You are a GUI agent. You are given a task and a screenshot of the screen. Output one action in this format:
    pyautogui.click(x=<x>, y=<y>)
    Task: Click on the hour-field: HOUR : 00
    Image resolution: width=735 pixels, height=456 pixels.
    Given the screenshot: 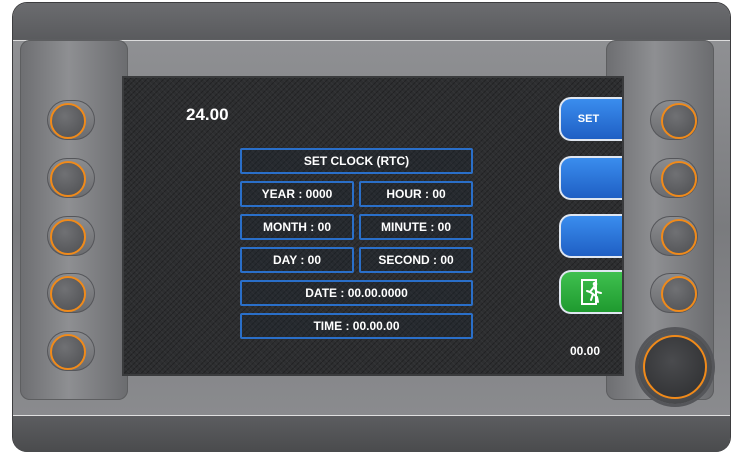 What is the action you would take?
    pyautogui.click(x=416, y=194)
    